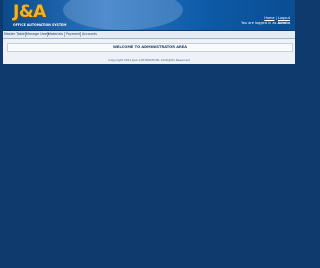  I want to click on nav-item-payment: Payment, so click(73, 34).